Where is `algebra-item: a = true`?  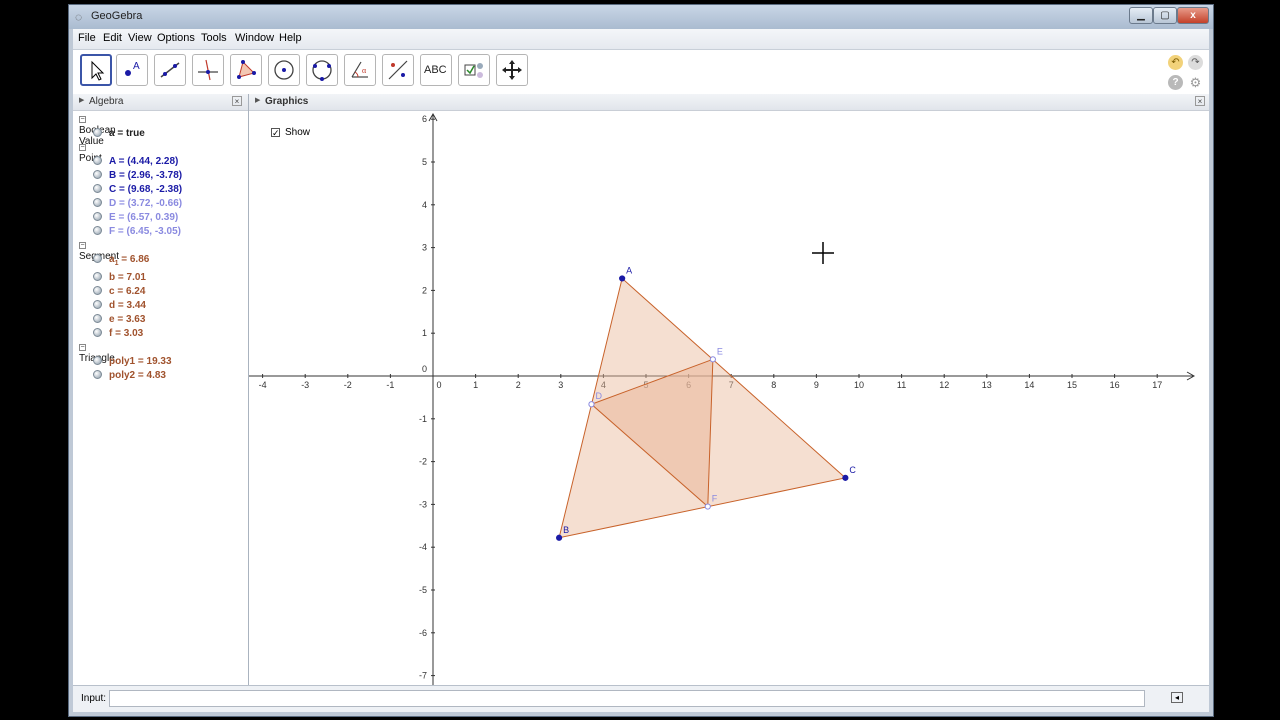 algebra-item: a = true is located at coordinates (119, 133).